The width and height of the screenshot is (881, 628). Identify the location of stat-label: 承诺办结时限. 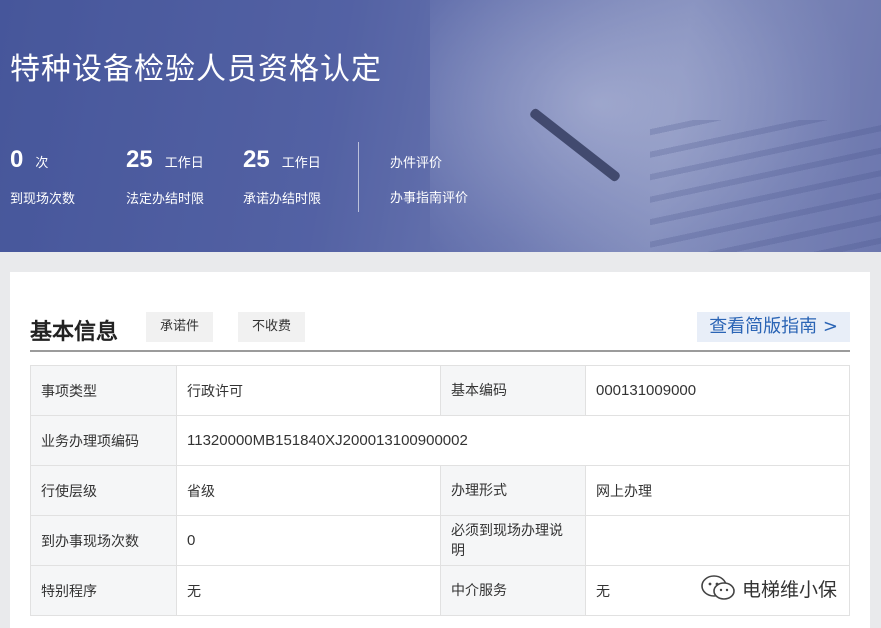
(282, 199).